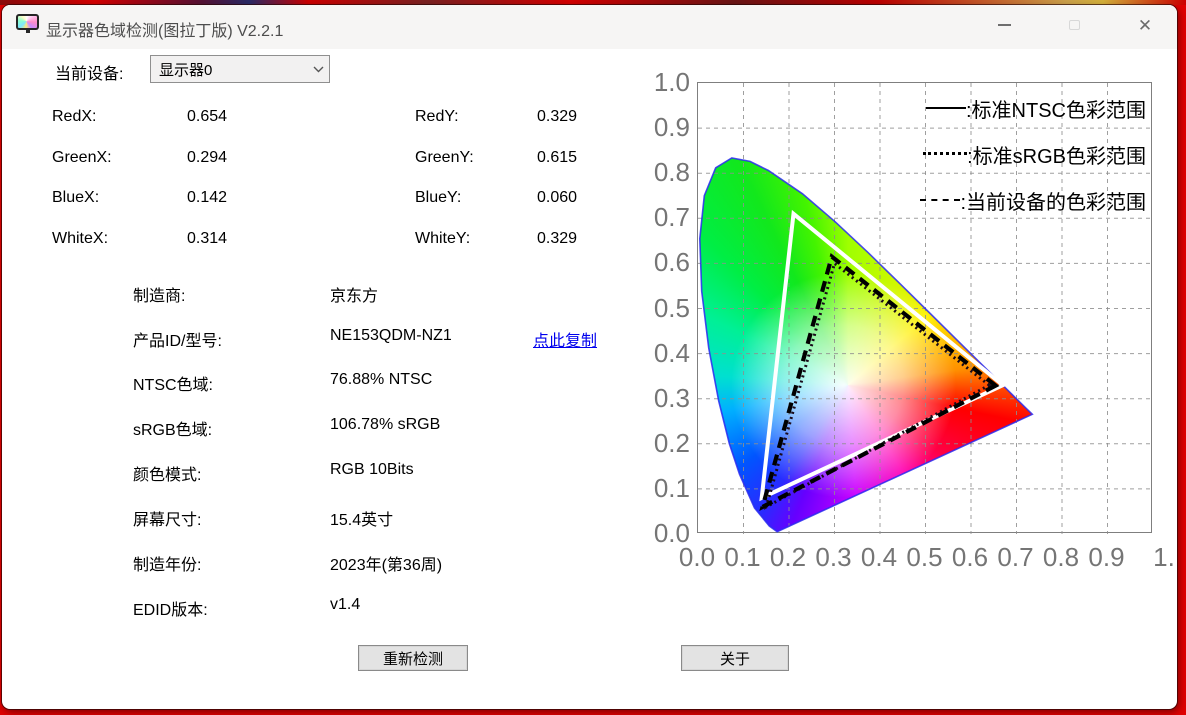 This screenshot has width=1186, height=715. I want to click on close-icon: ✕, so click(1145, 25).